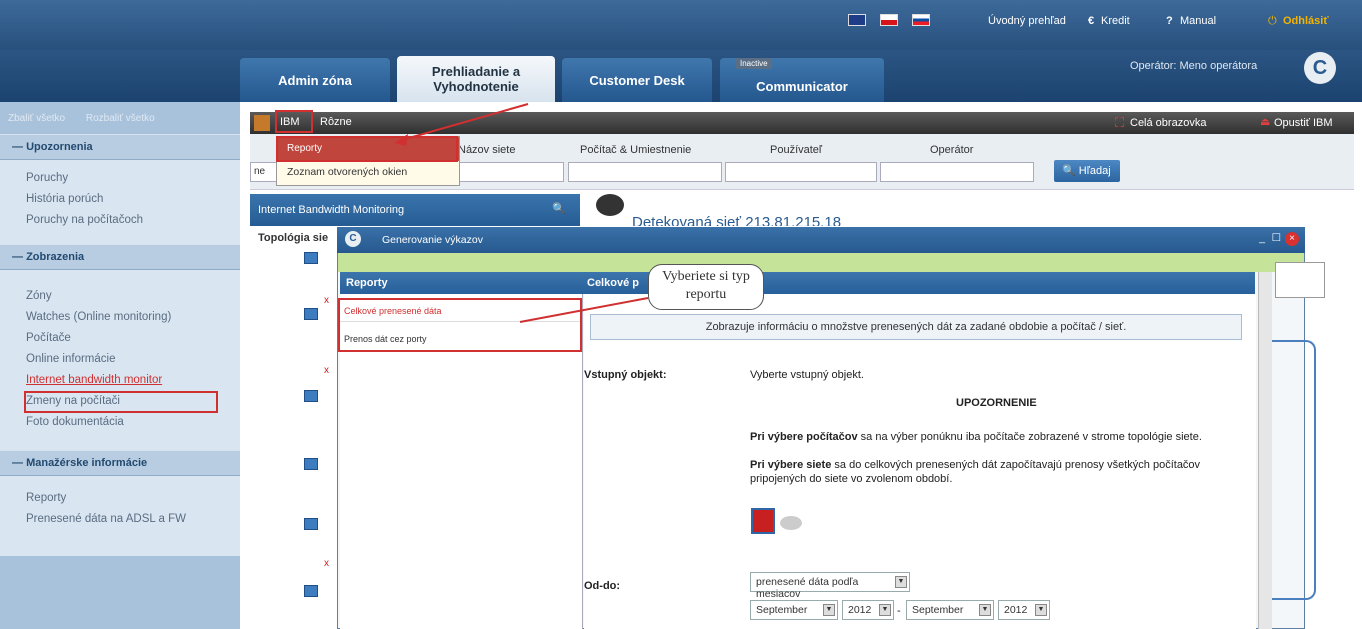  What do you see at coordinates (315, 80) in the screenshot?
I see `tab-admin-zone: Admin zóna` at bounding box center [315, 80].